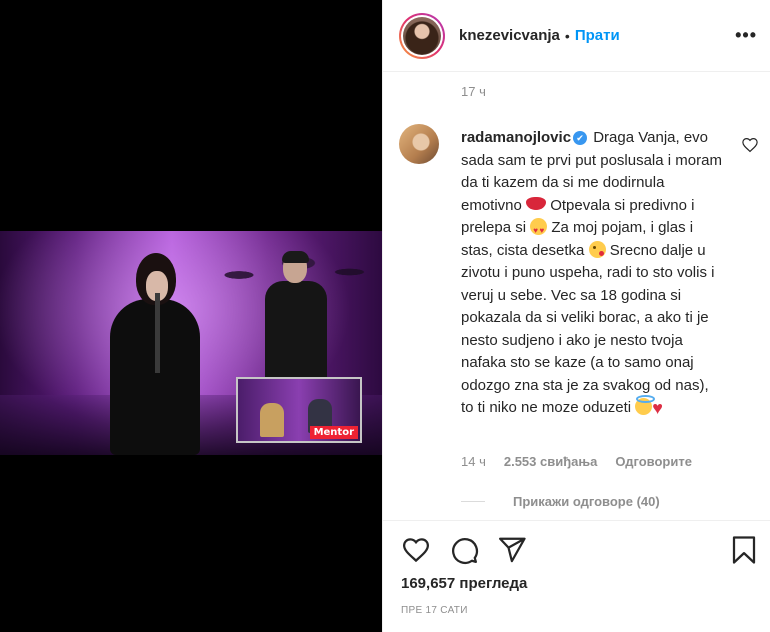 The image size is (770, 632). I want to click on post-timestamp: ПРЕ 17 САТИ, so click(434, 610).